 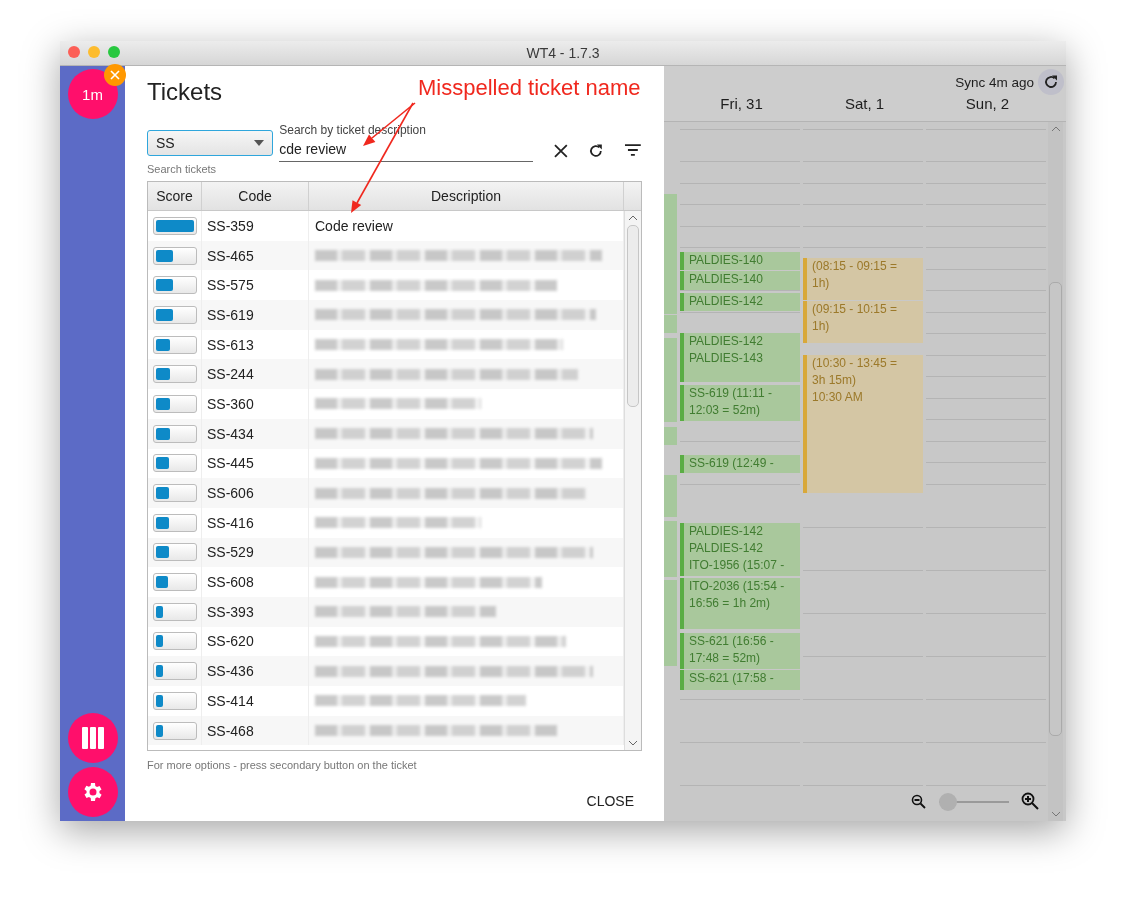 I want to click on annotation-label: Misspelled ticket name, so click(x=529, y=88).